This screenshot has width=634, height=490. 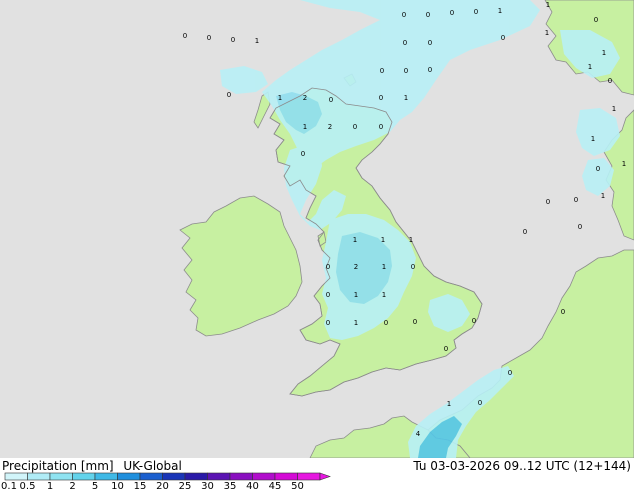 What do you see at coordinates (275, 485) in the screenshot?
I see `legend-tick-label: 45` at bounding box center [275, 485].